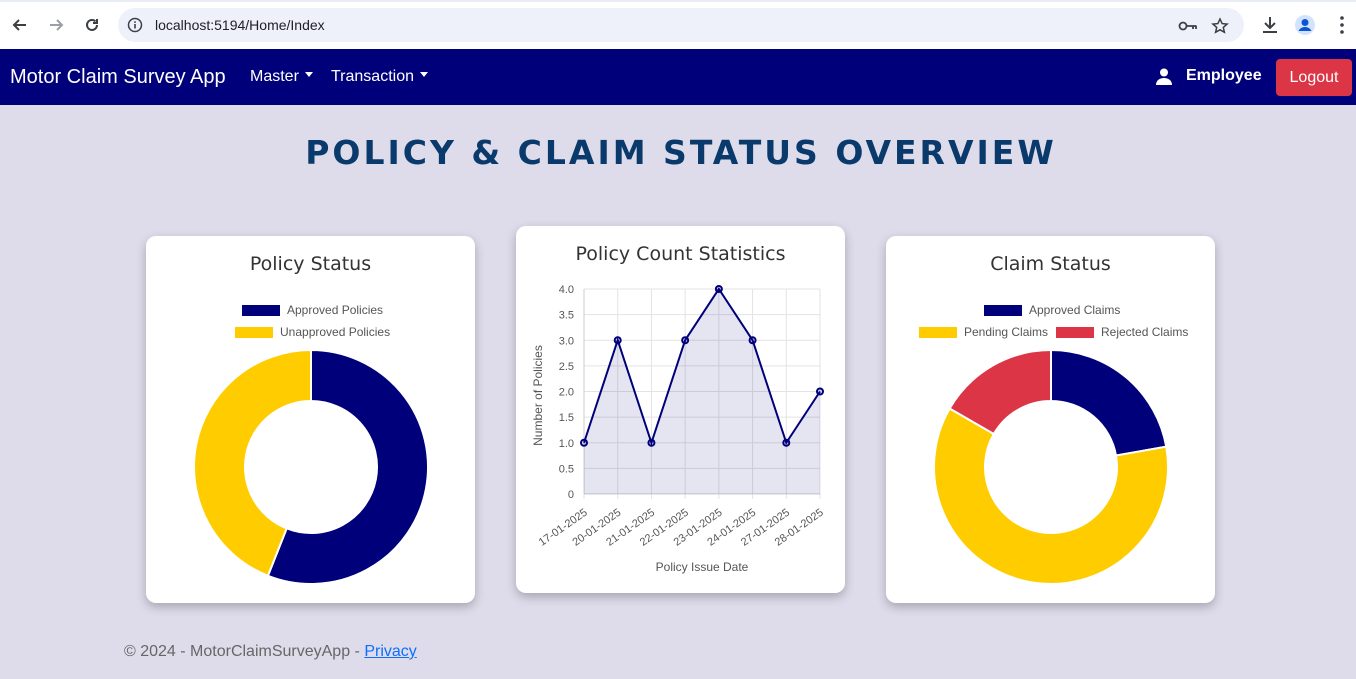  I want to click on tab-strip, so click(678, 1).